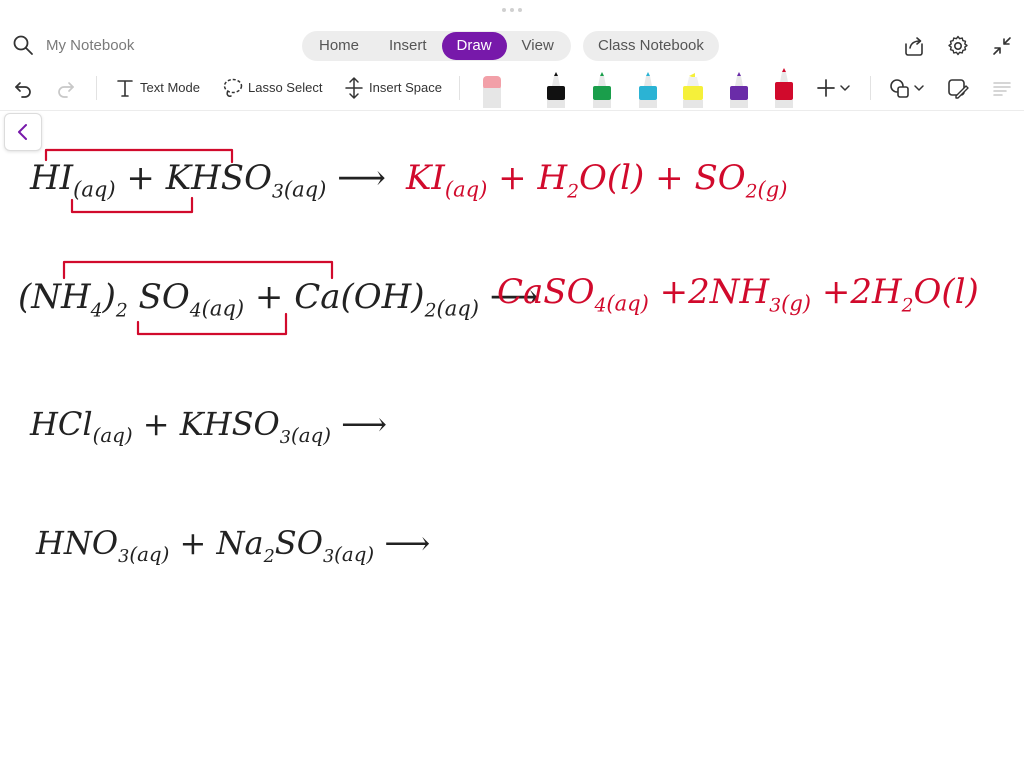  Describe the element at coordinates (77, 543) in the screenshot. I see `hno3-formula: HNO` at that location.